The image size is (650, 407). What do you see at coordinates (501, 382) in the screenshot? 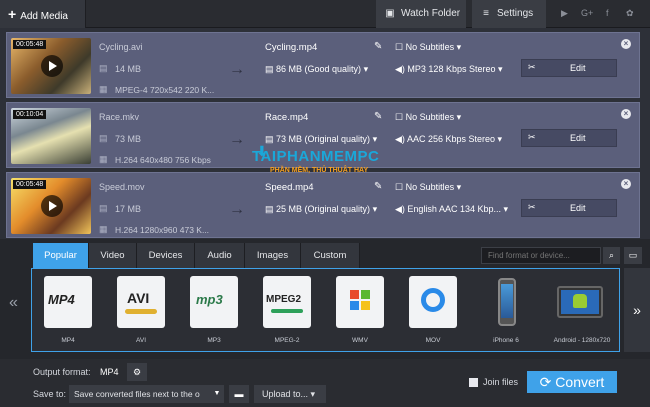
I see `join-files-label: Join files` at bounding box center [501, 382].